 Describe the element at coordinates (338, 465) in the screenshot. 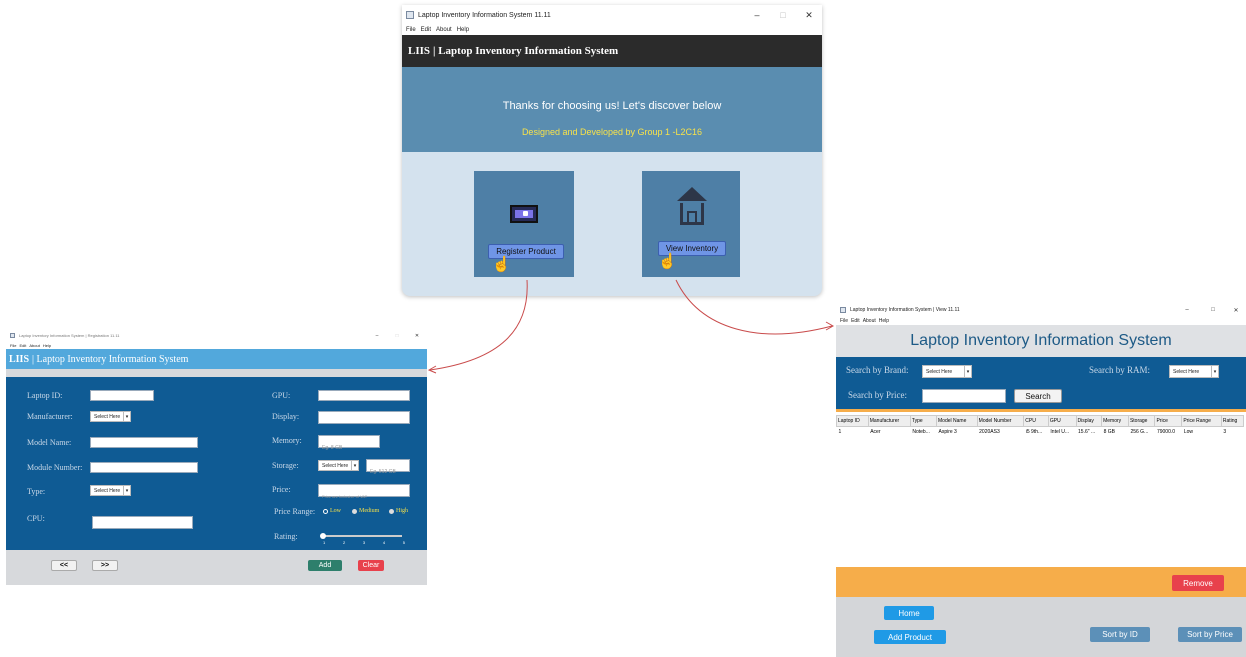

I see `storage-select: Select Here ▾` at that location.